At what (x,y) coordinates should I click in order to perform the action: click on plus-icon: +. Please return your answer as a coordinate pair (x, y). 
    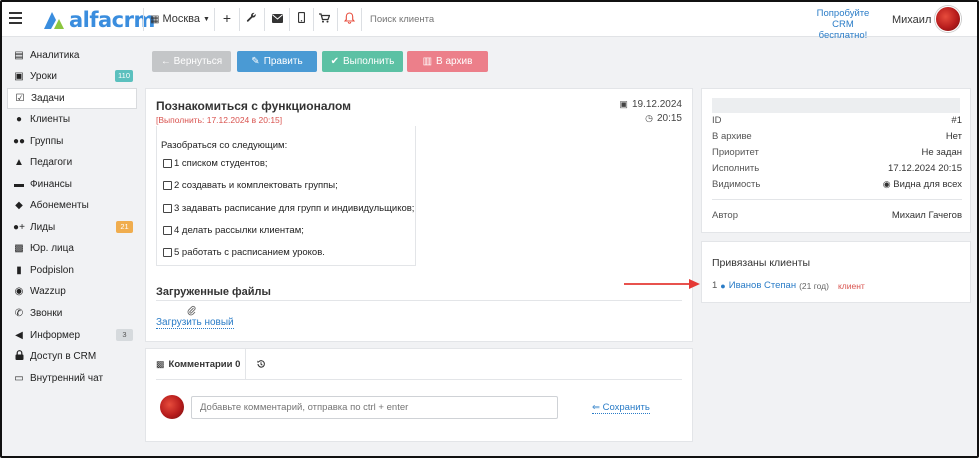
    Looking at the image, I should click on (227, 18).